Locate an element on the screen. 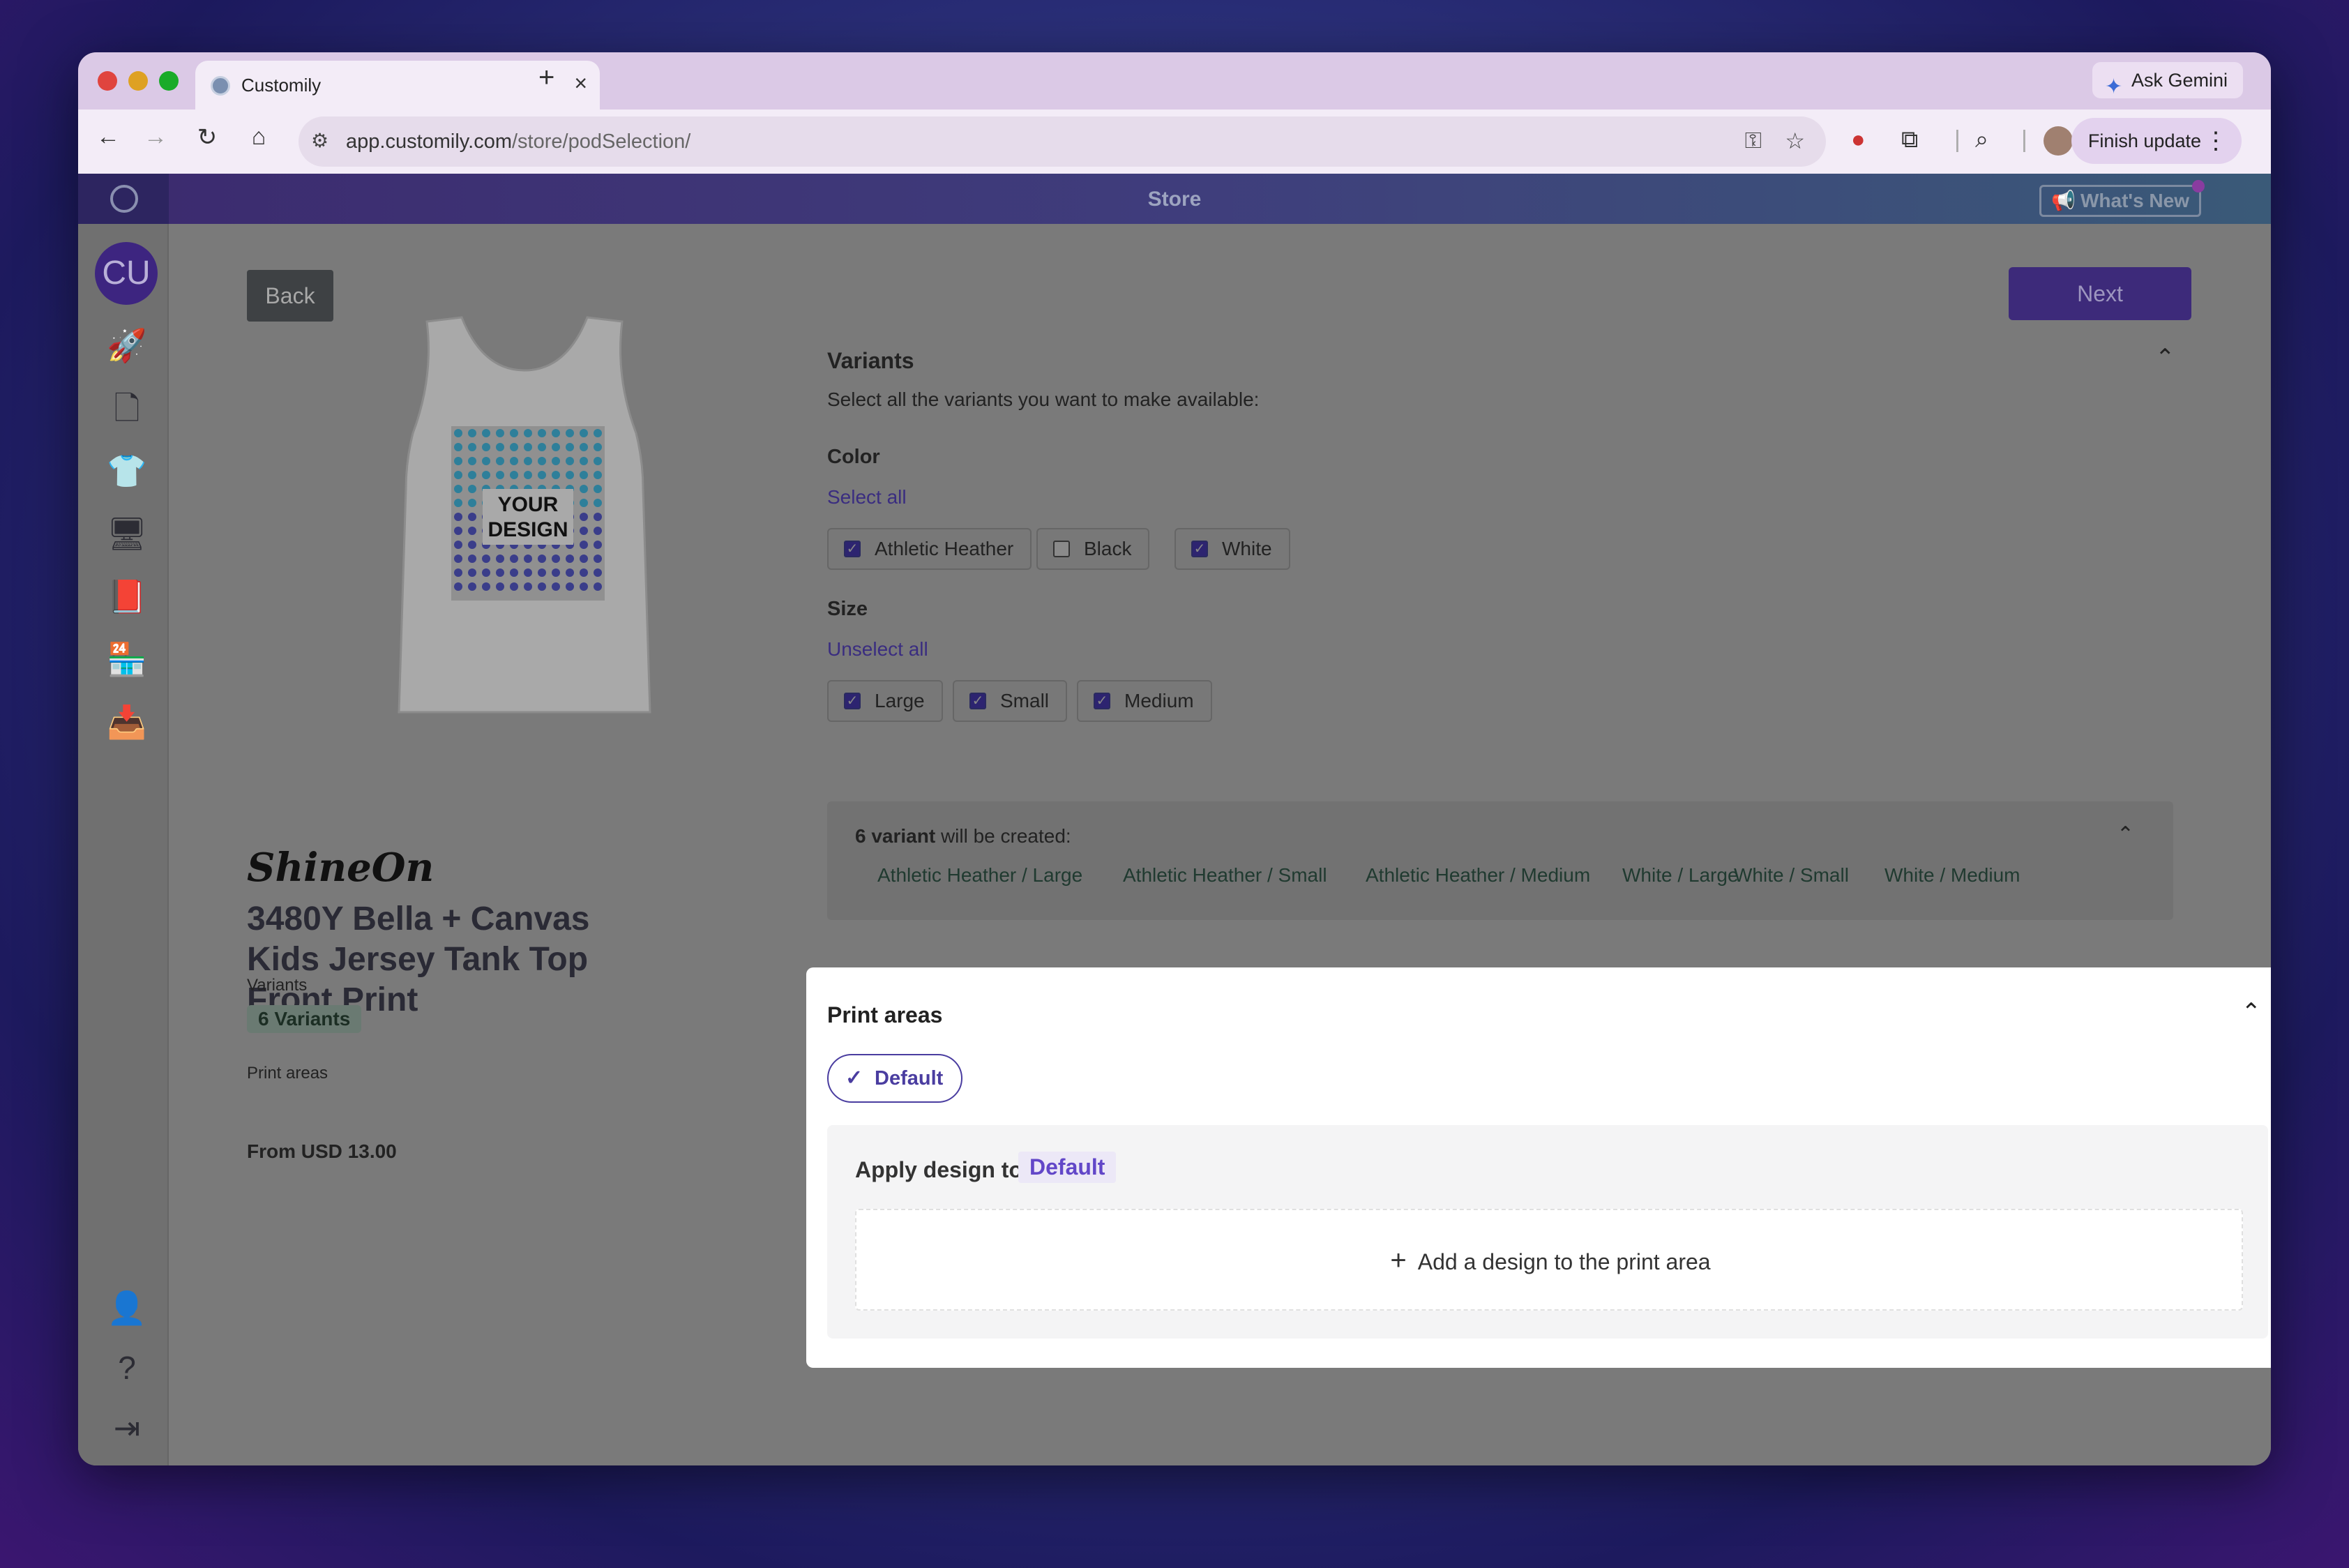  close-window-button is located at coordinates (108, 81).